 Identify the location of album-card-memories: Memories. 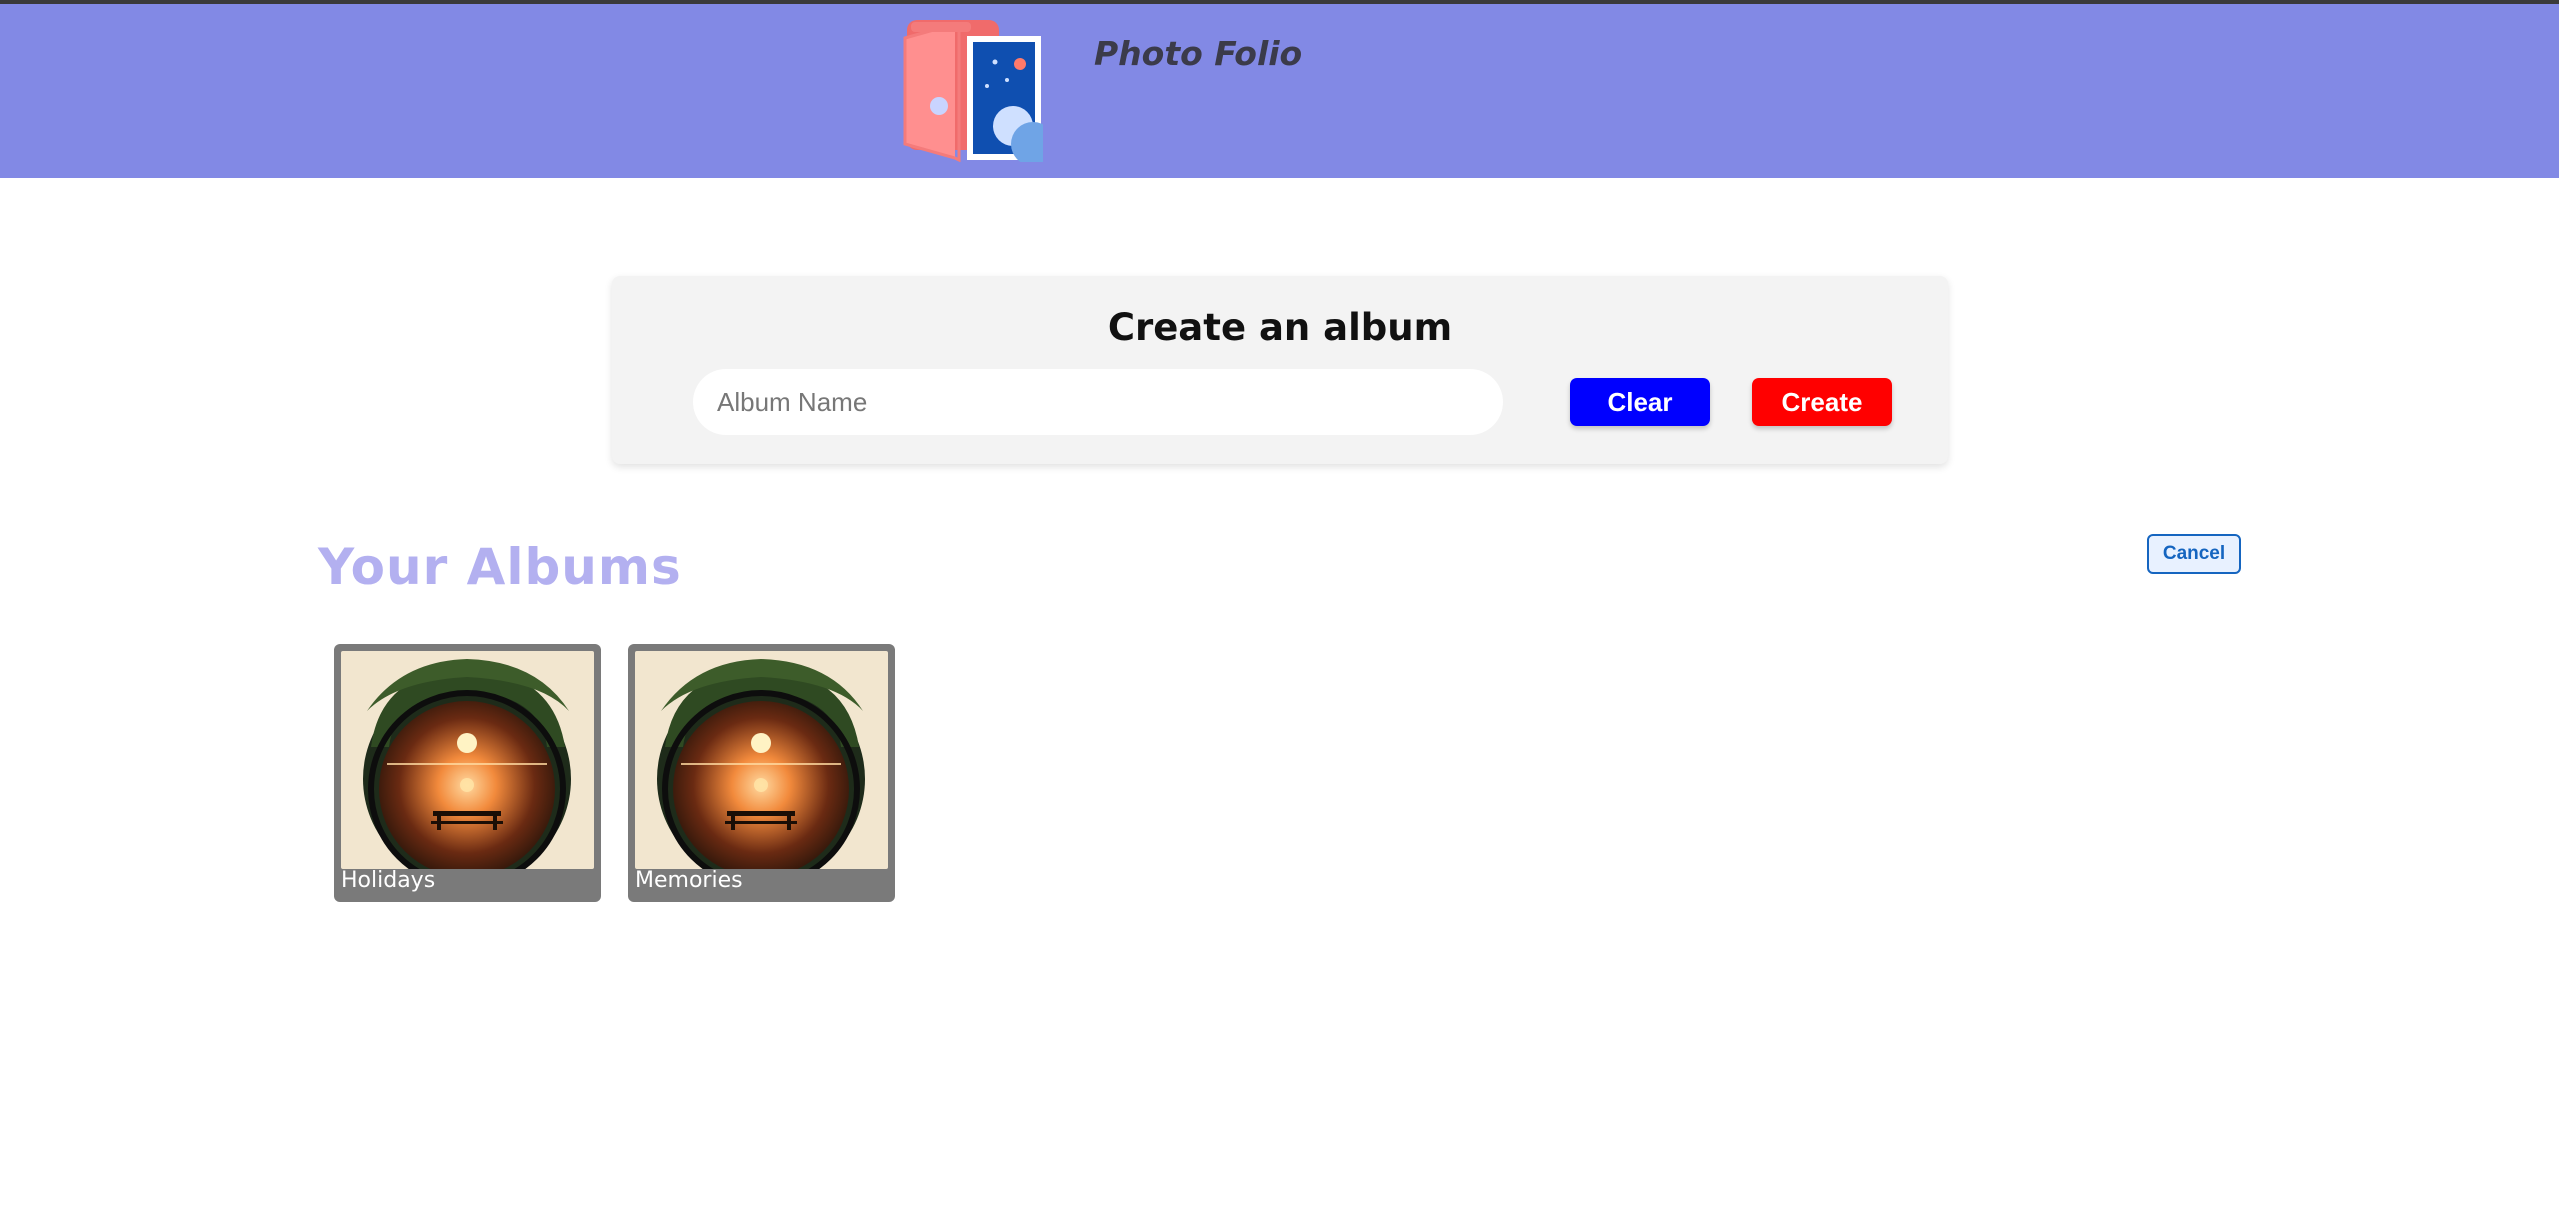
(761, 773).